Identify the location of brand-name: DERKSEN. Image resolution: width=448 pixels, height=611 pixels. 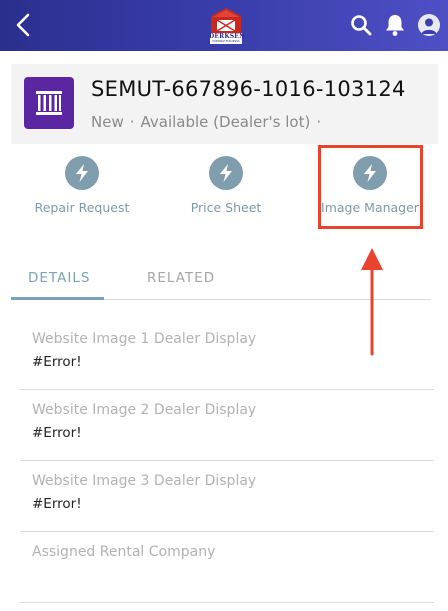
(227, 36).